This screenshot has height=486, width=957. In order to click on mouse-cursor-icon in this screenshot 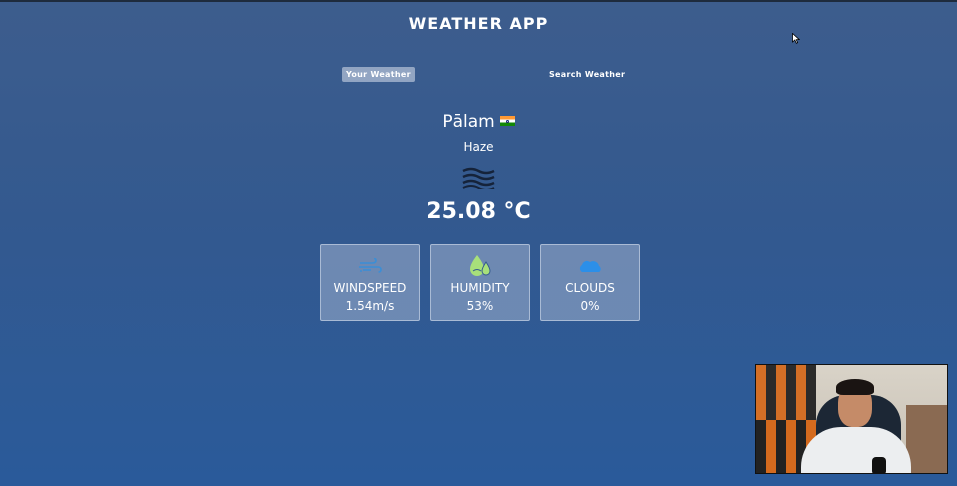, I will do `click(796, 38)`.